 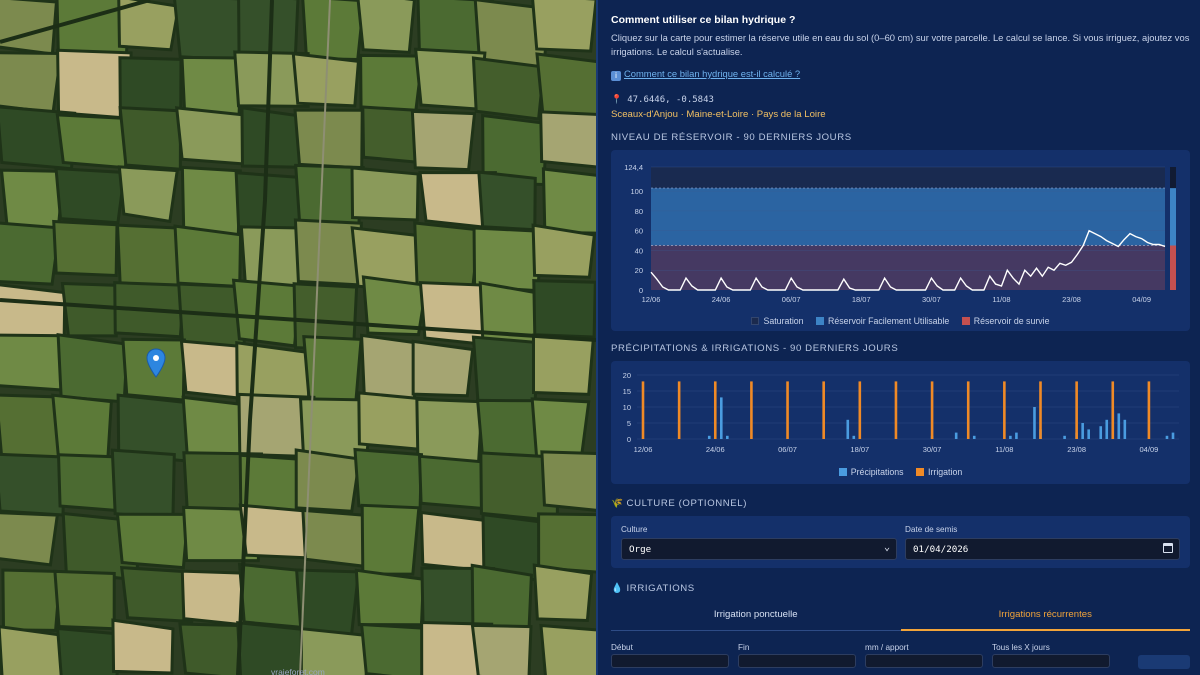 I want to click on end-input, so click(x=797, y=661).